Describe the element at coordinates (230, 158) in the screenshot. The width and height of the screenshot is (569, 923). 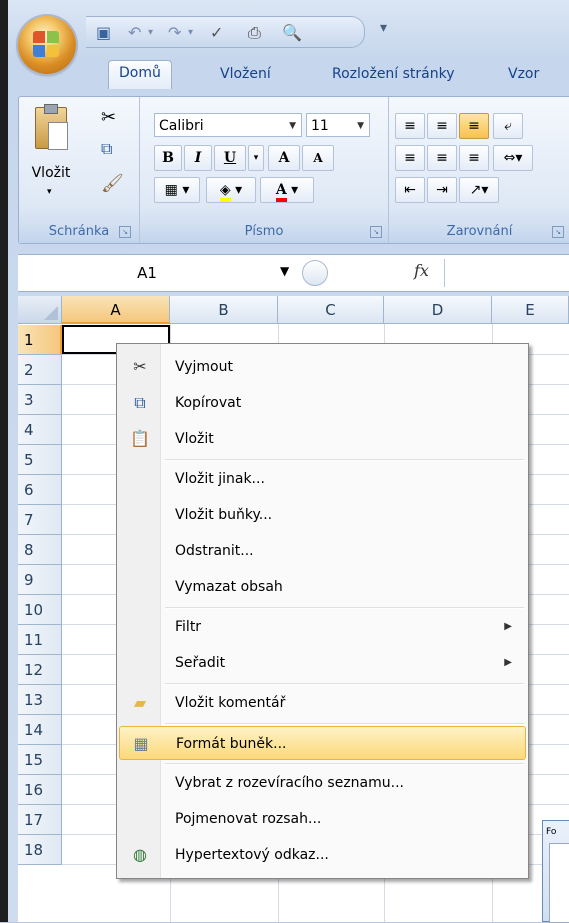
I see `underline-button: U` at that location.